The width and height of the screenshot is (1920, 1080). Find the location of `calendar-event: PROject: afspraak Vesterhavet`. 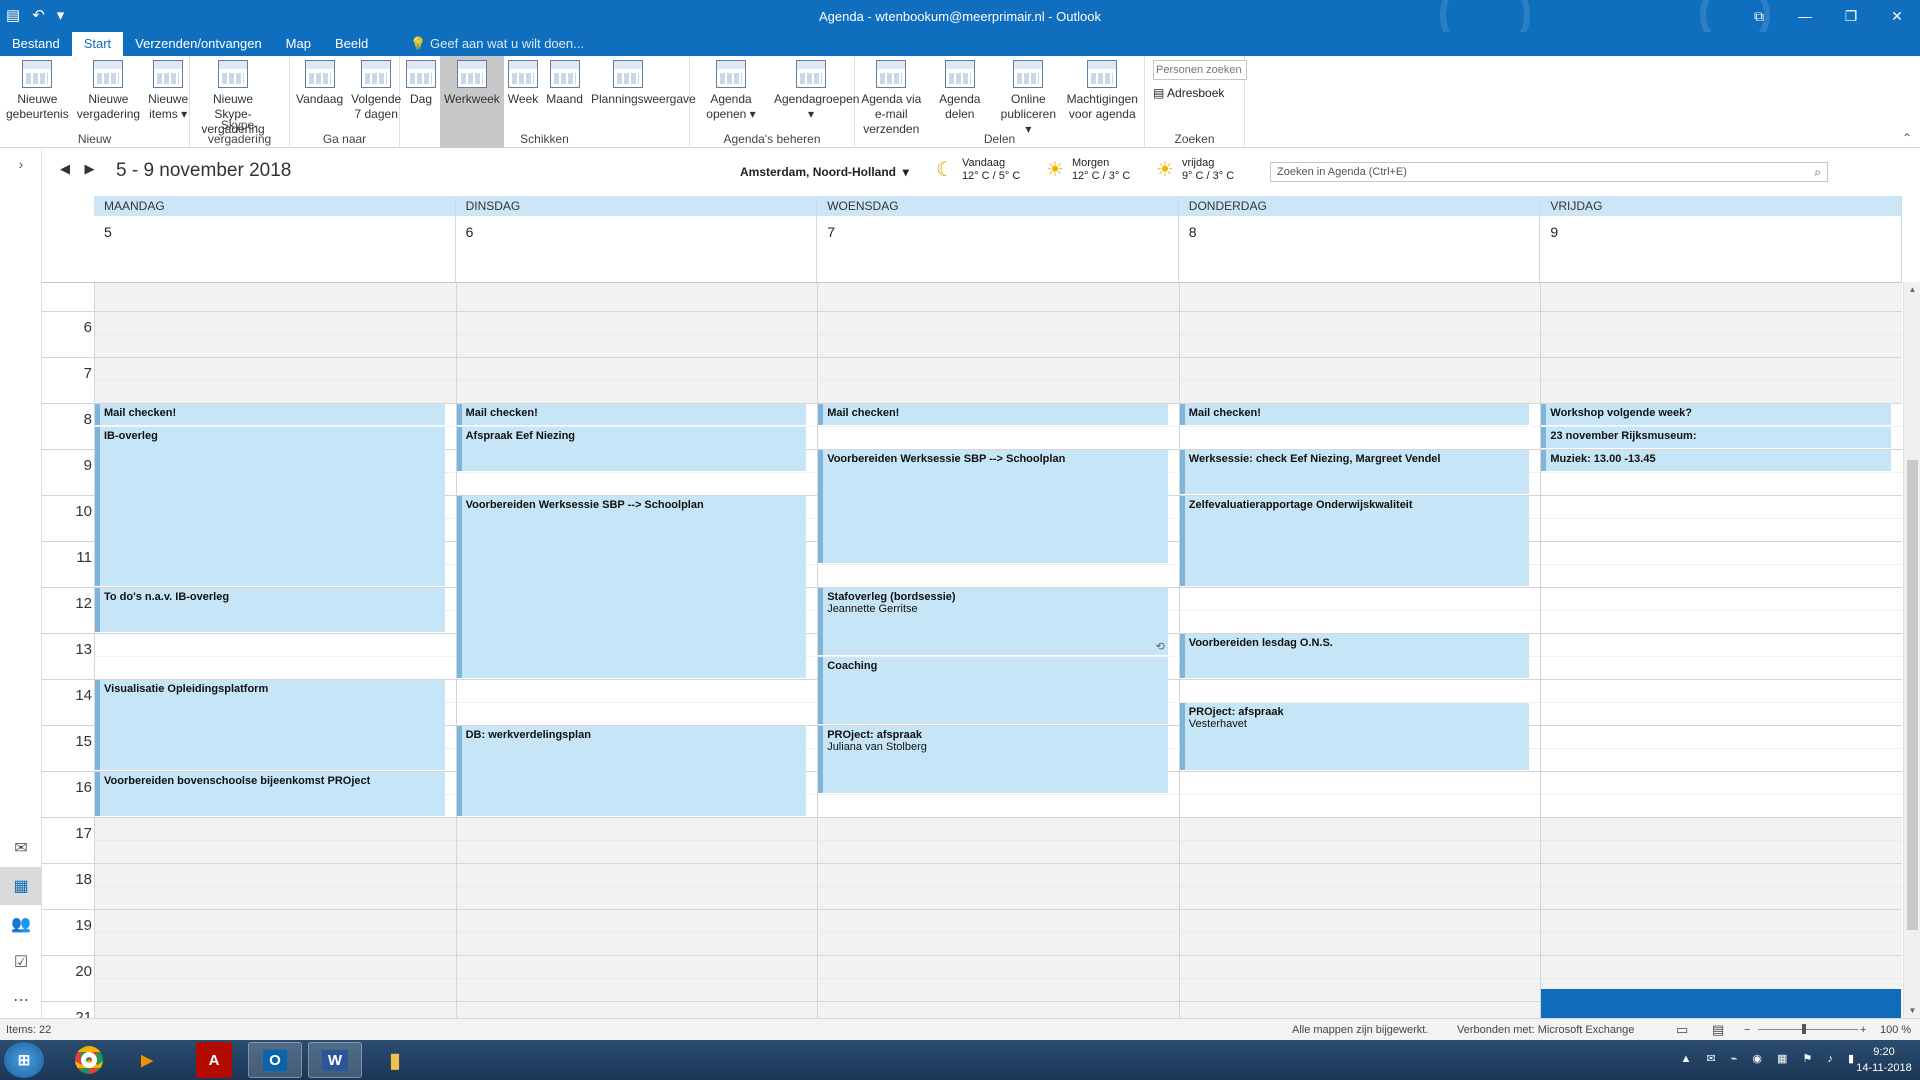

calendar-event: PROject: afspraak Vesterhavet is located at coordinates (1354, 736).